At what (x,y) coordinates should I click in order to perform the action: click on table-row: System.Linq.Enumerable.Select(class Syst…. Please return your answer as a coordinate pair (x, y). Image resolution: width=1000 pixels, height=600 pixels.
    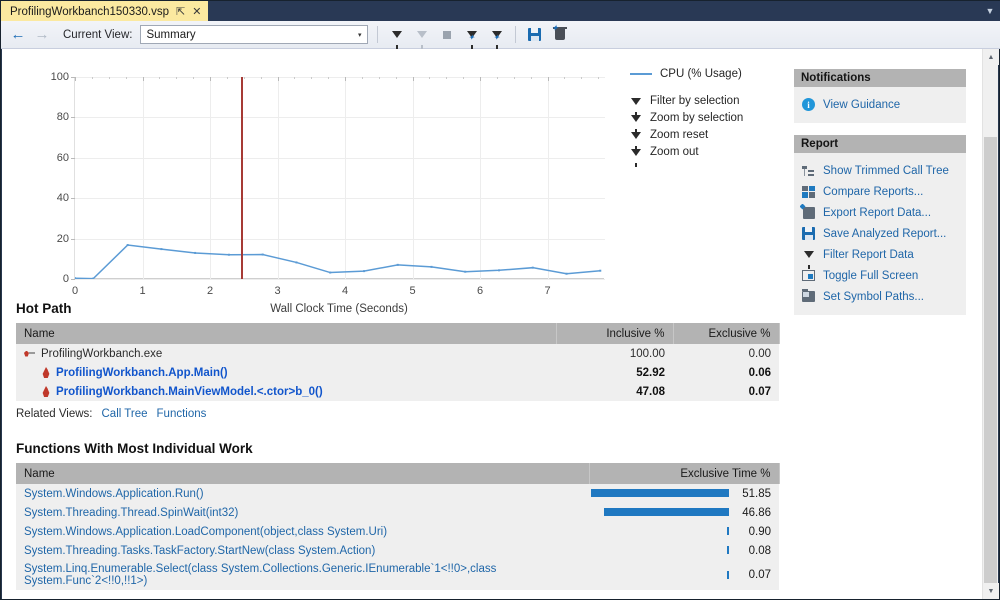
    Looking at the image, I should click on (397, 575).